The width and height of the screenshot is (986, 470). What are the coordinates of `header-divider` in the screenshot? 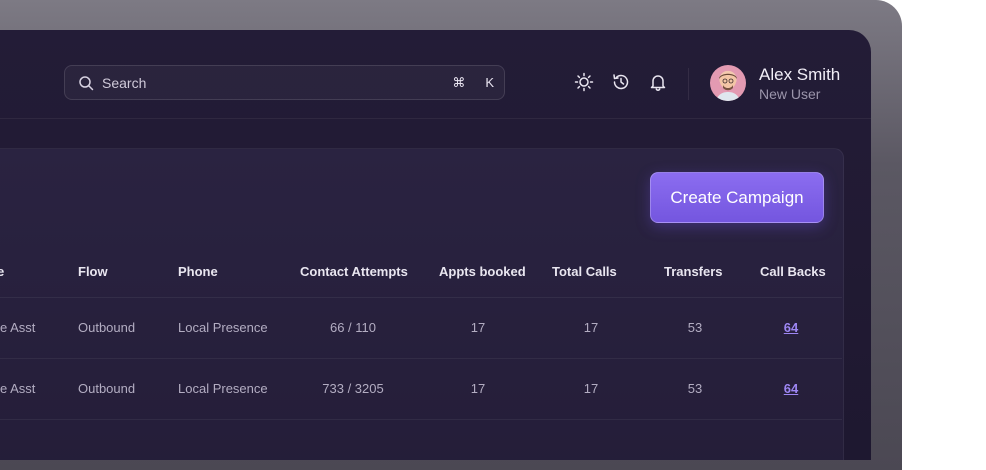 It's located at (688, 84).